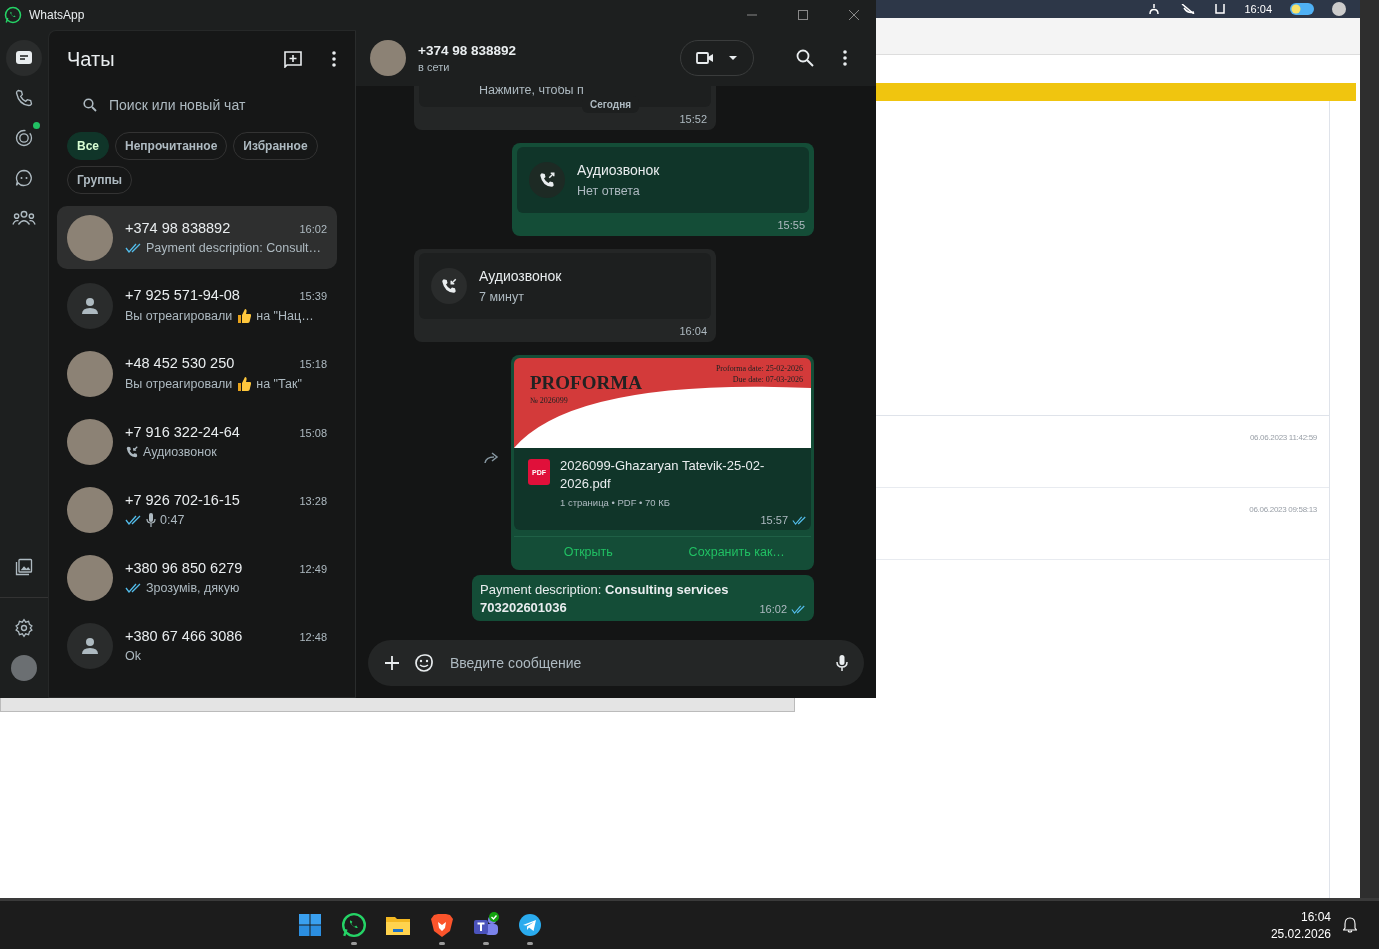 This screenshot has width=1379, height=949. What do you see at coordinates (293, 59) in the screenshot?
I see `new-chat-icon` at bounding box center [293, 59].